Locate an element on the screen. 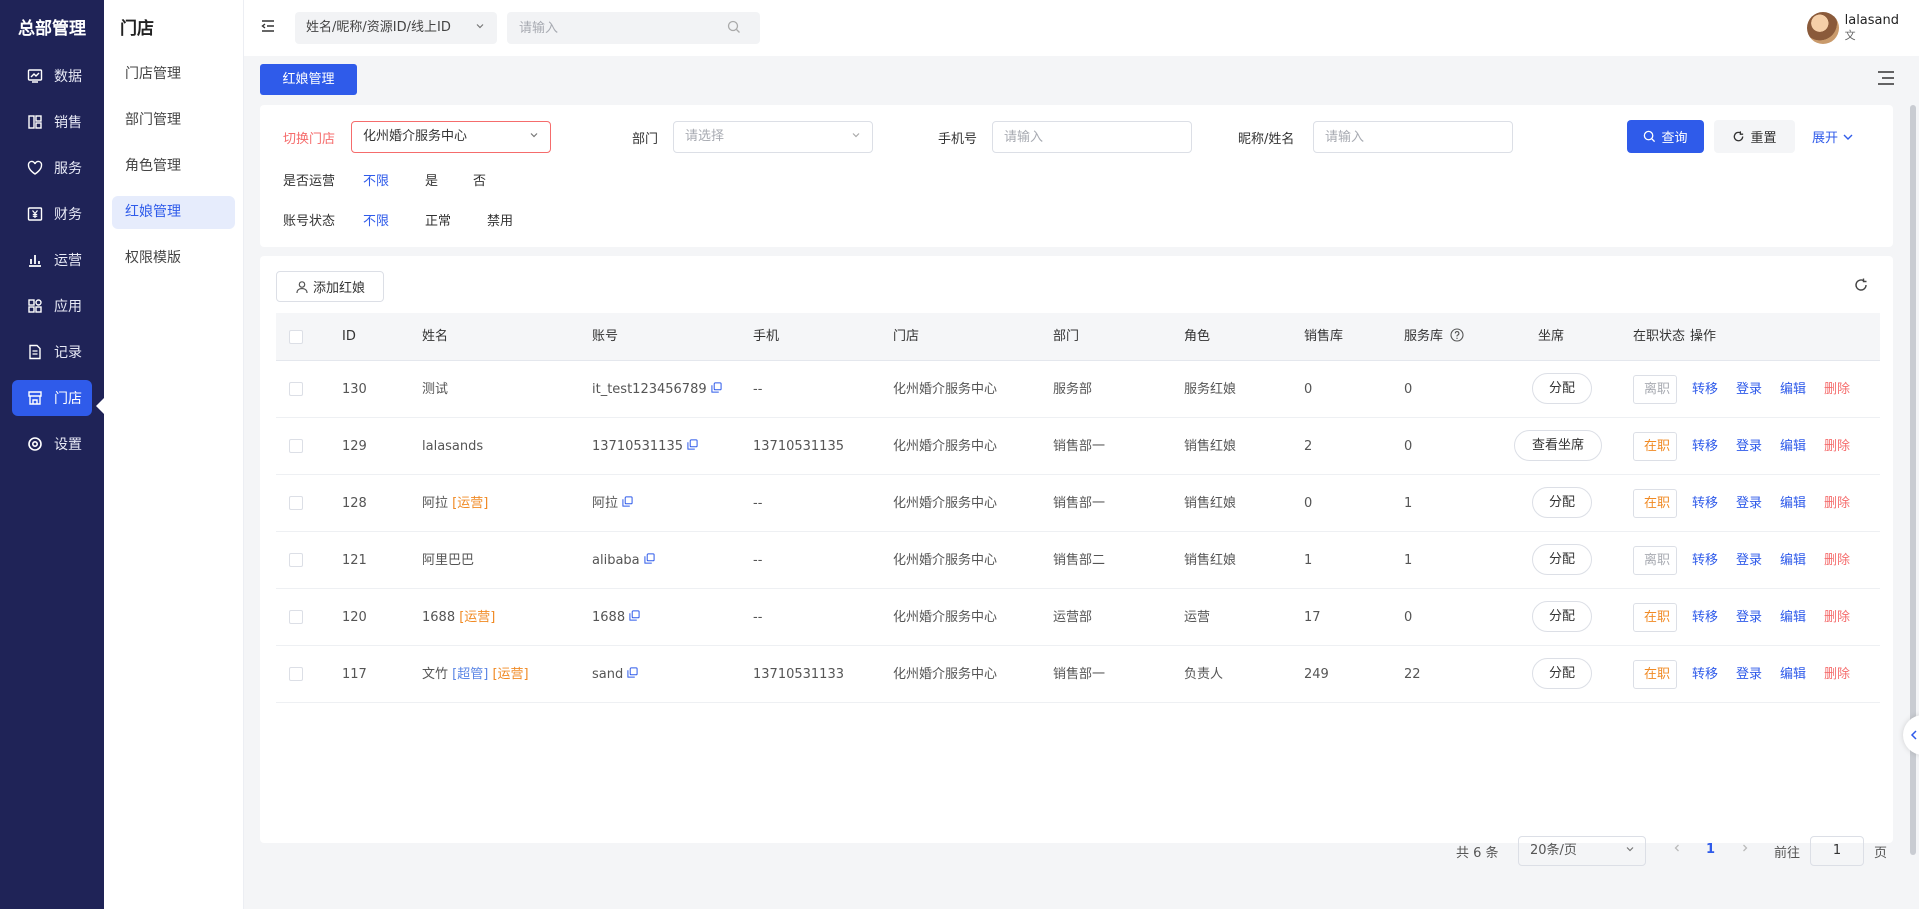 The width and height of the screenshot is (1919, 909). sub-menu-item-4: 权限模版 is located at coordinates (173, 258).